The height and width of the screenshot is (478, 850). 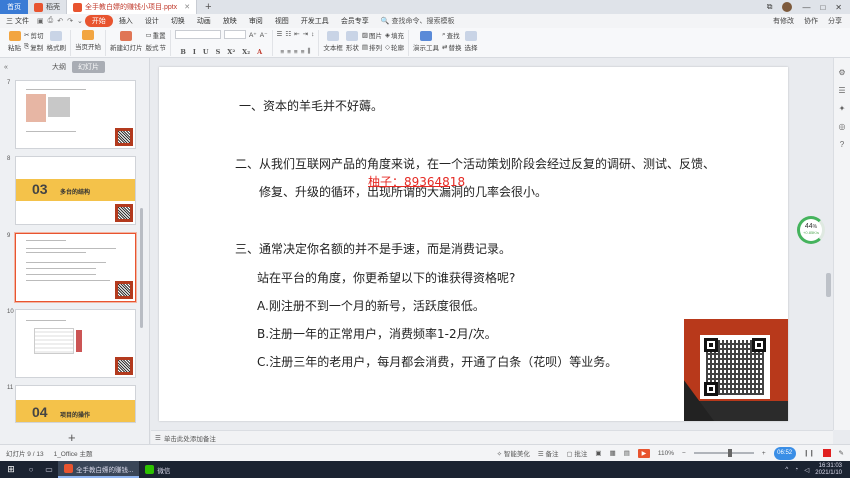 I want to click on slide-thumbnail-selected, so click(x=75, y=267).